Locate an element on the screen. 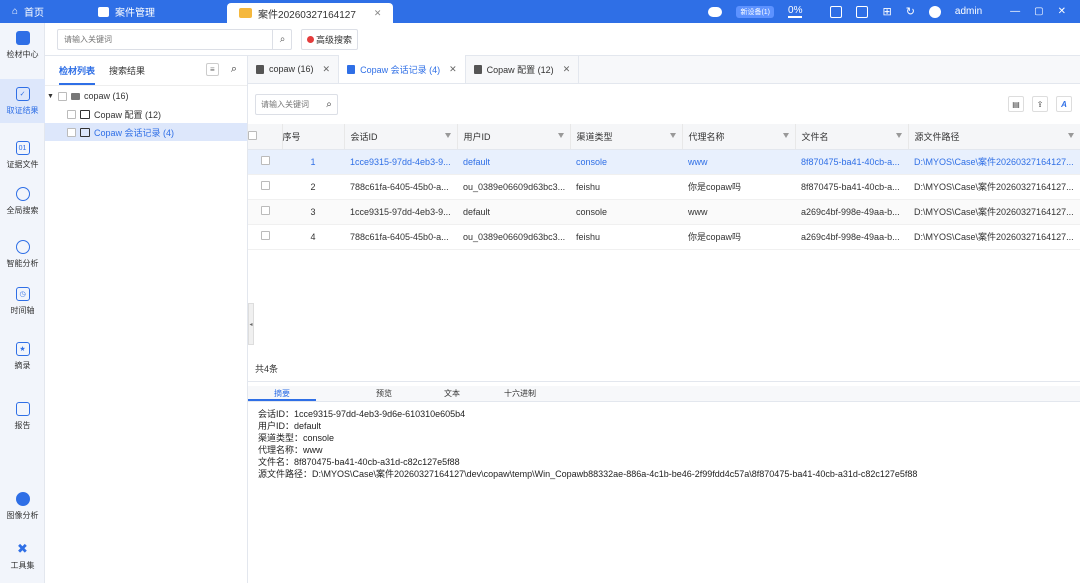 Image resolution: width=1080 pixels, height=583 pixels. tree-node-root: ▼ copaw (16) is located at coordinates (146, 96).